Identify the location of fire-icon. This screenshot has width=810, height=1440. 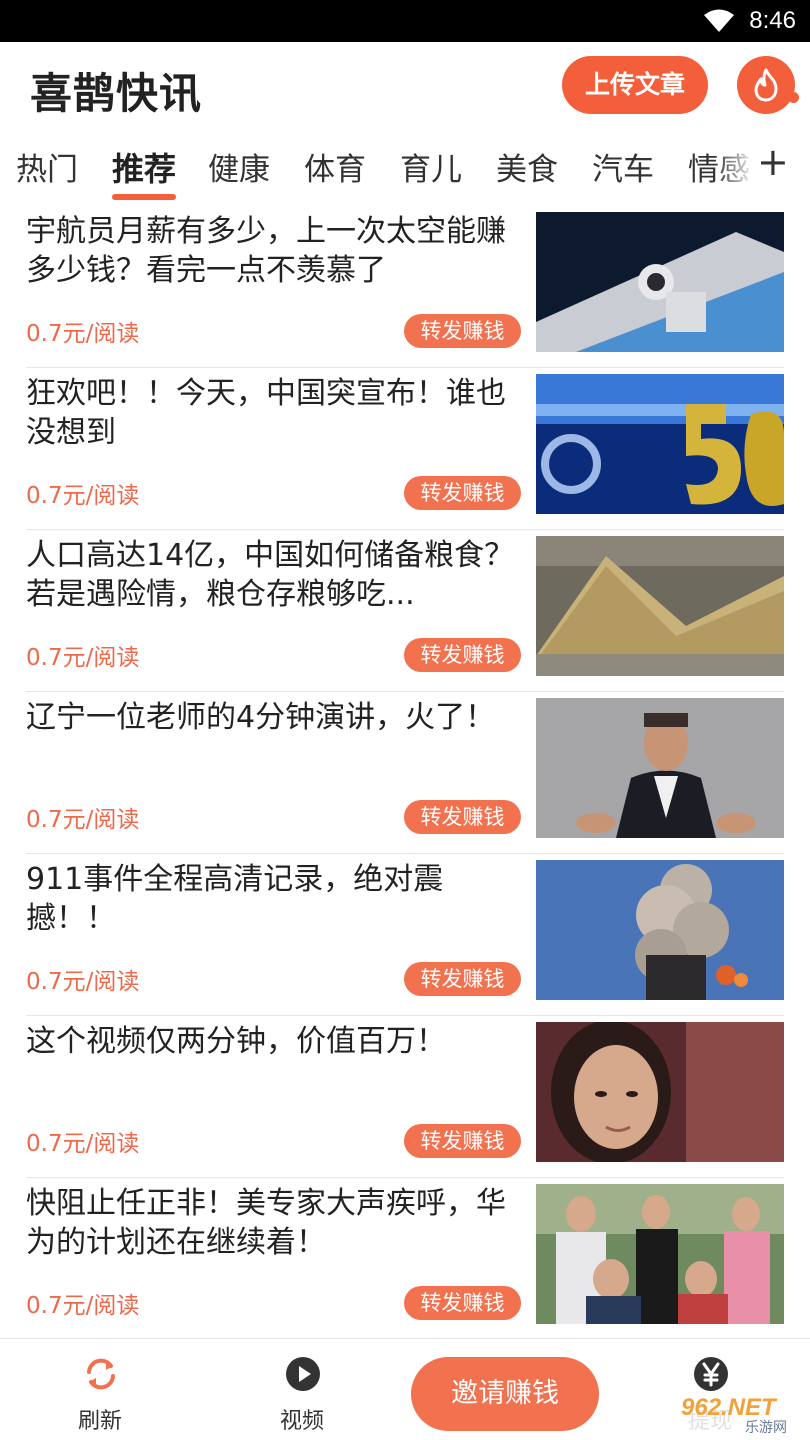
(766, 85).